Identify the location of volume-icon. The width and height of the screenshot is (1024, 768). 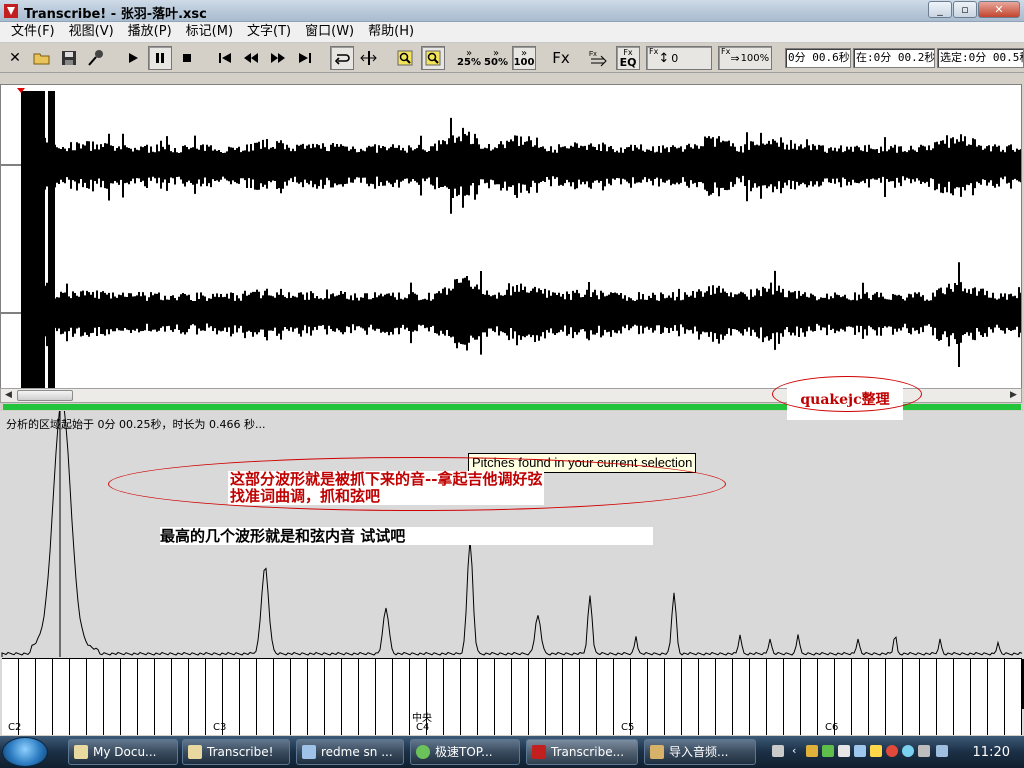
(942, 751).